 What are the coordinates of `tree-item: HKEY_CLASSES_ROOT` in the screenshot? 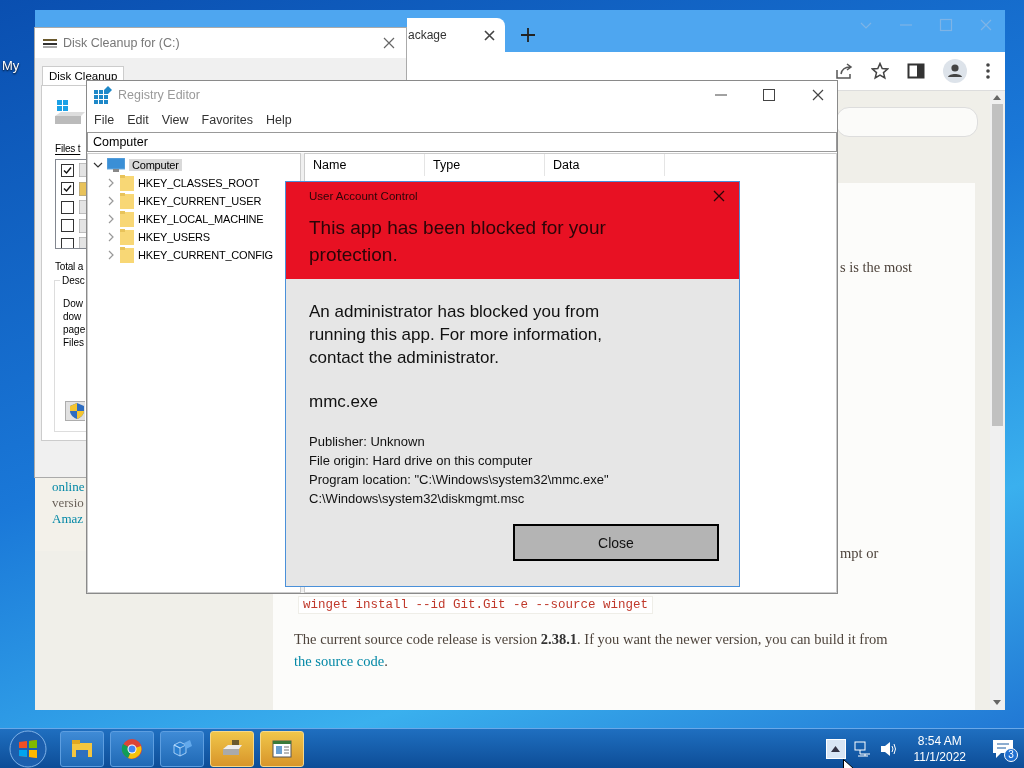 It's located at (199, 183).